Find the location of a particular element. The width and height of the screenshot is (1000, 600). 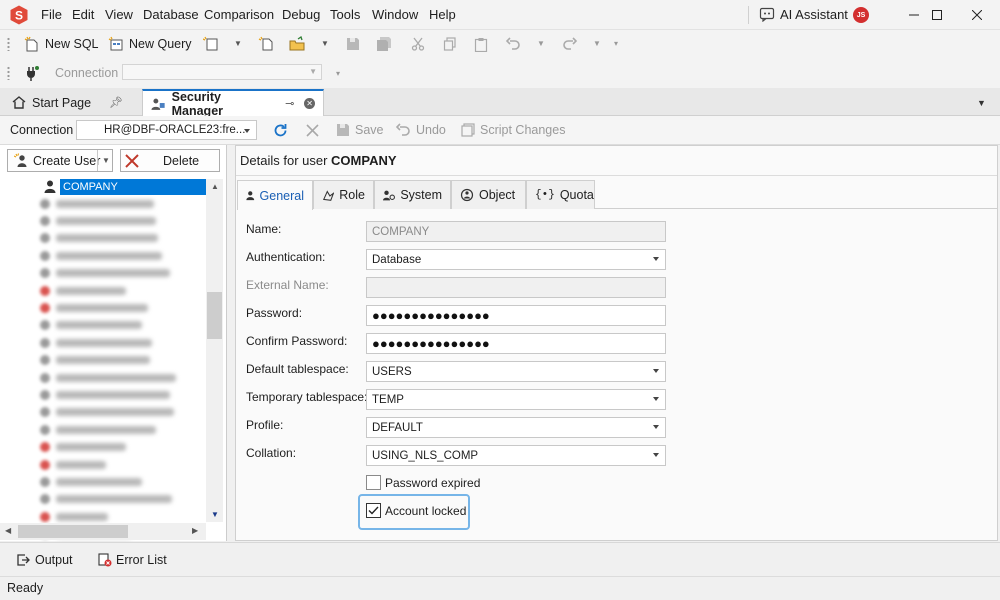

connection-toolbar-overflow: ▾ is located at coordinates (338, 73).